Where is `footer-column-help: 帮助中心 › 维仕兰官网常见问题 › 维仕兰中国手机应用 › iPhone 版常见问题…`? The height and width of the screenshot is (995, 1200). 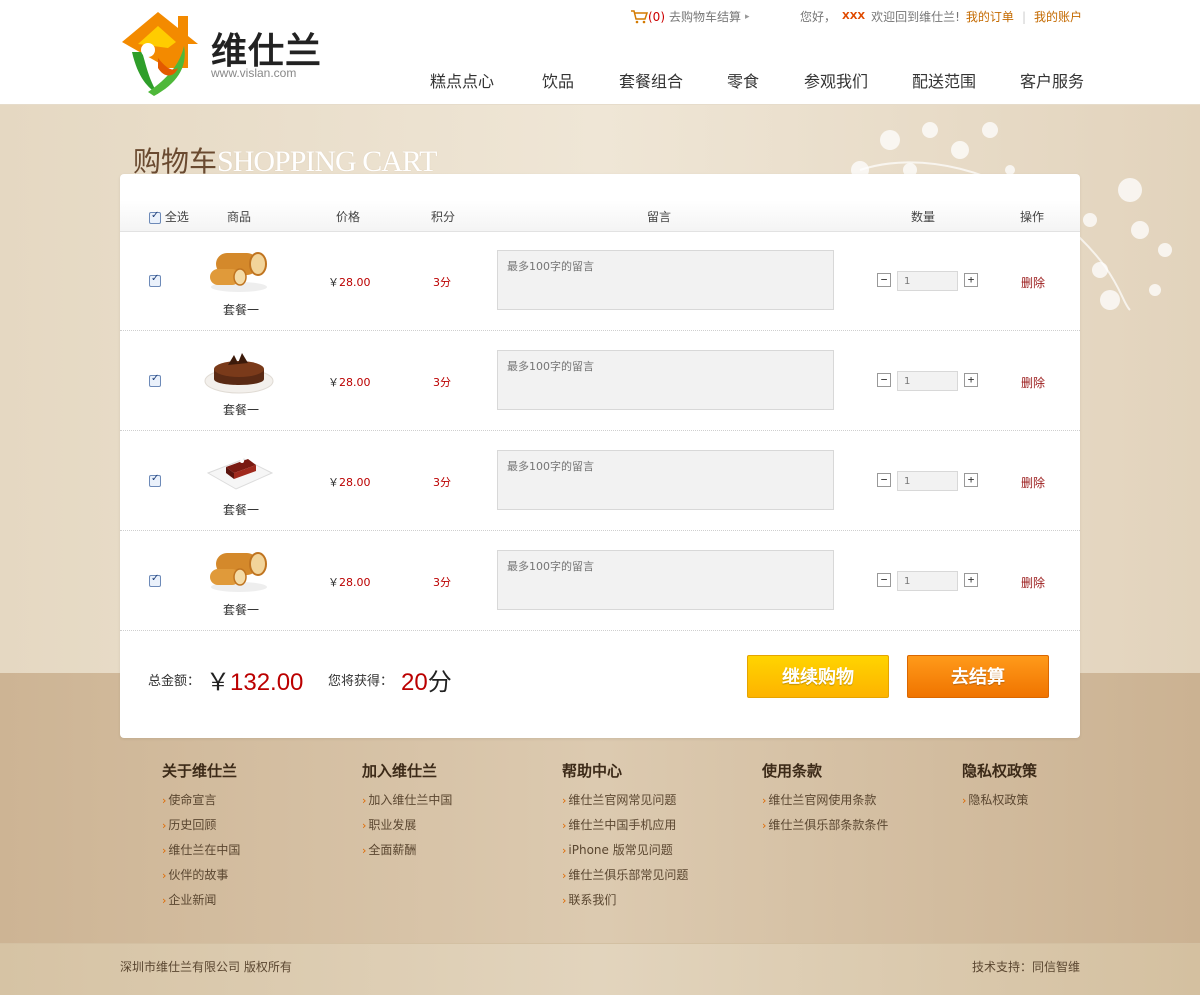
footer-column-help: 帮助中心 › 维仕兰官网常见问题 › 维仕兰中国手机应用 › iPhone 版常见问题… is located at coordinates (662, 838).